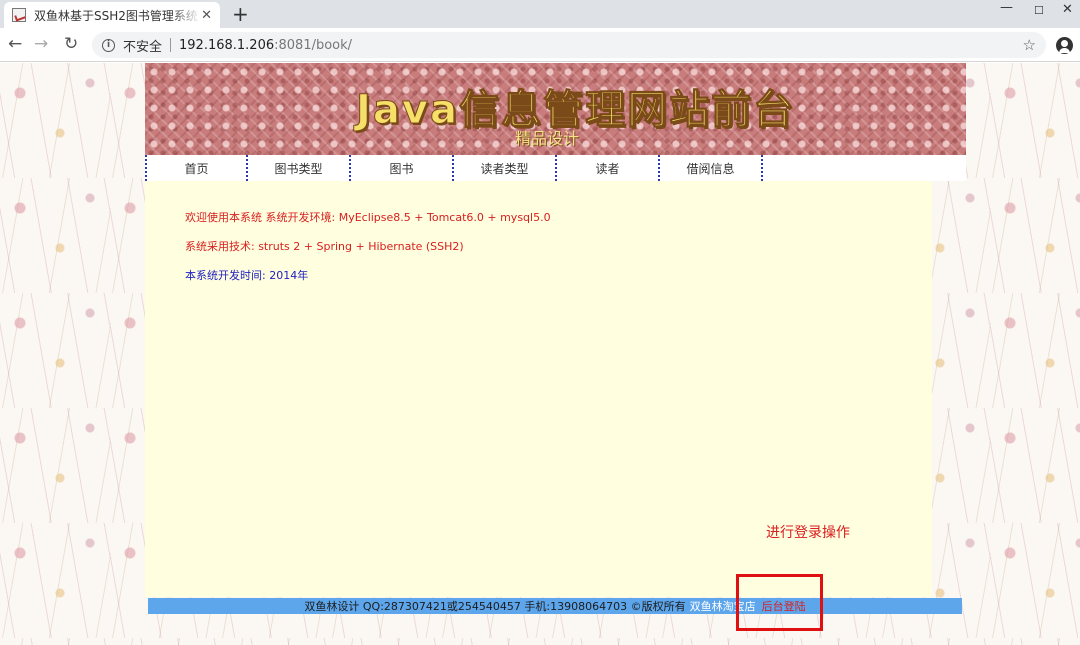 Image resolution: width=1080 pixels, height=645 pixels. Describe the element at coordinates (808, 533) in the screenshot. I see `login-hint-text: 进行登录操作` at that location.